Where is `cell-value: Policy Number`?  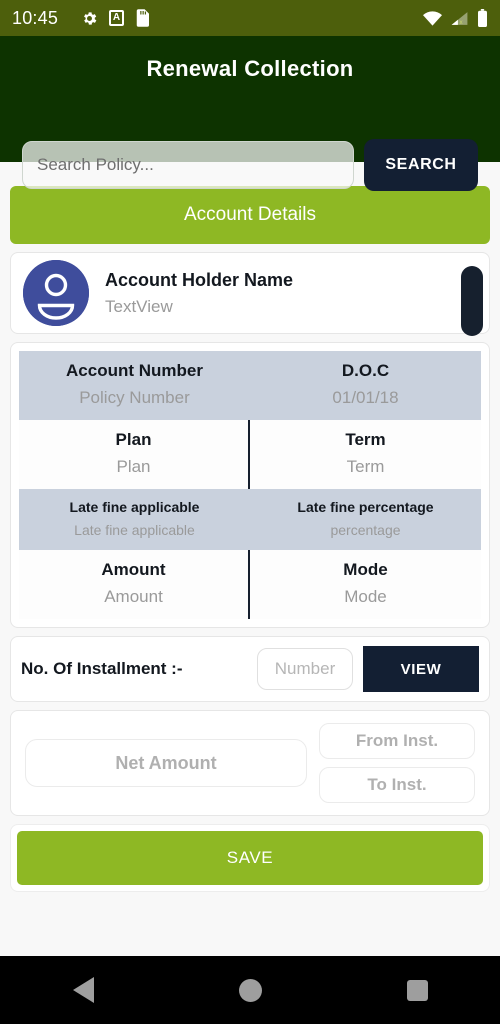
cell-value: Policy Number is located at coordinates (134, 397).